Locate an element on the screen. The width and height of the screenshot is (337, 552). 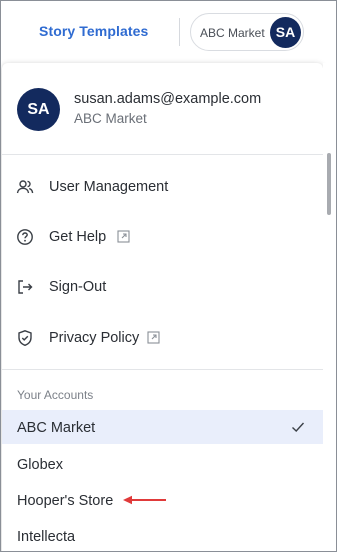
user-avatar: SA is located at coordinates (38, 109).